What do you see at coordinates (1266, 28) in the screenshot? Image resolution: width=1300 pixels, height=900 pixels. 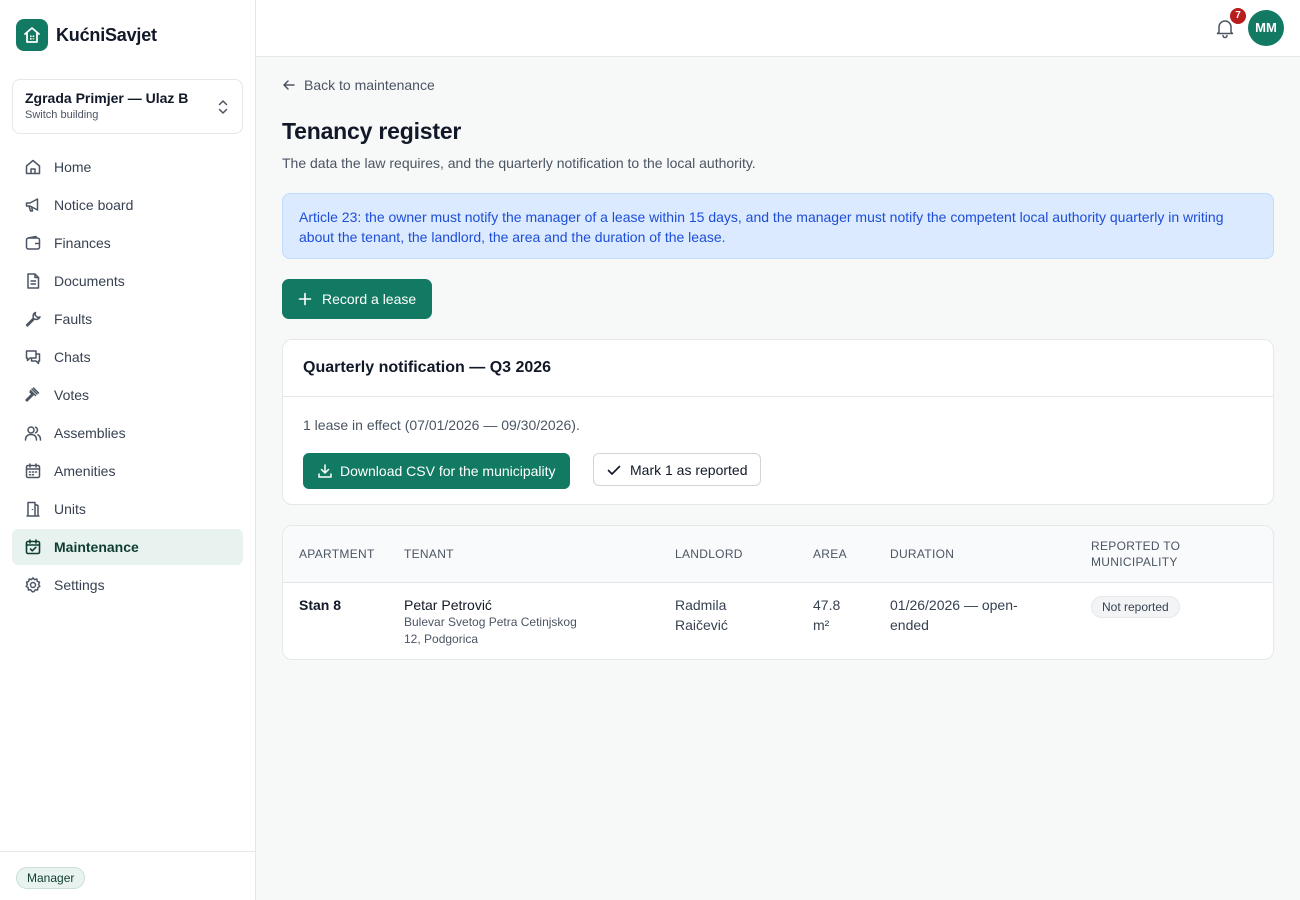 I see `avatar: MM` at bounding box center [1266, 28].